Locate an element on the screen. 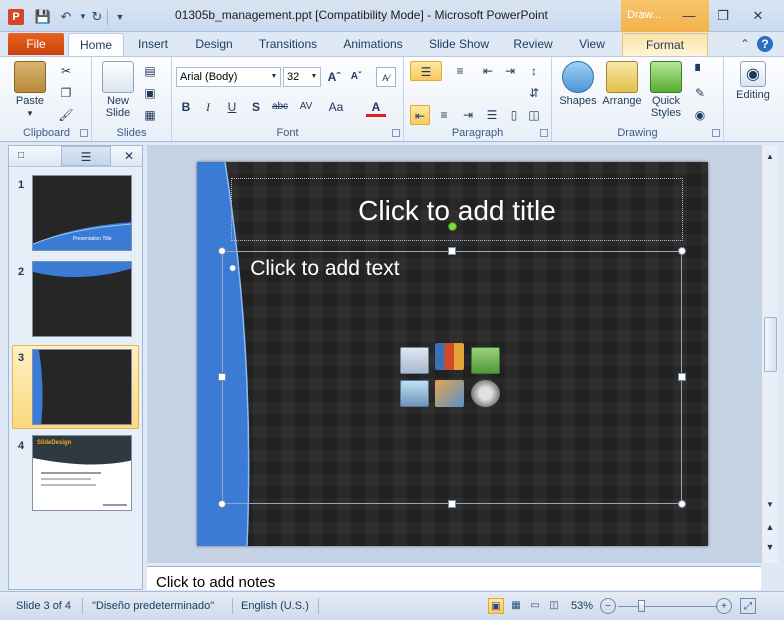  normal-view-icon: ▣ is located at coordinates (496, 606).